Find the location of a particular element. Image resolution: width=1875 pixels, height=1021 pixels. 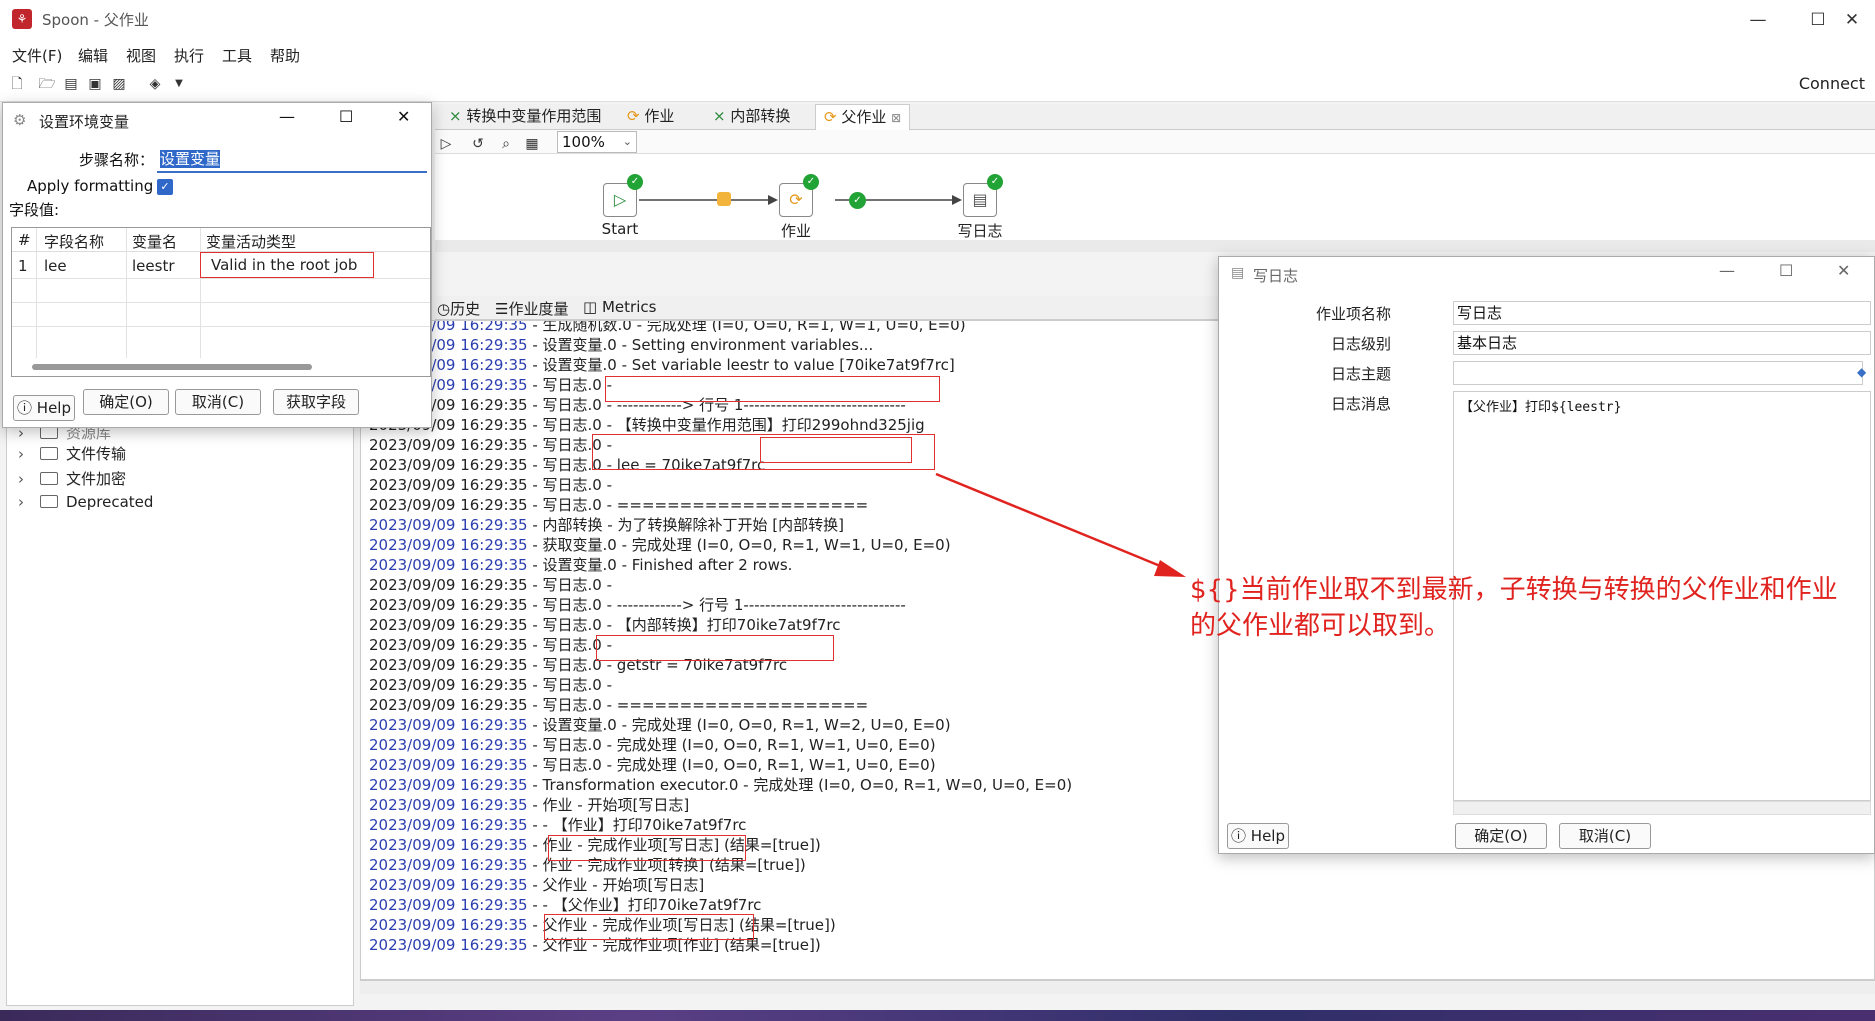

variable-name-cell: leestr is located at coordinates (153, 266).